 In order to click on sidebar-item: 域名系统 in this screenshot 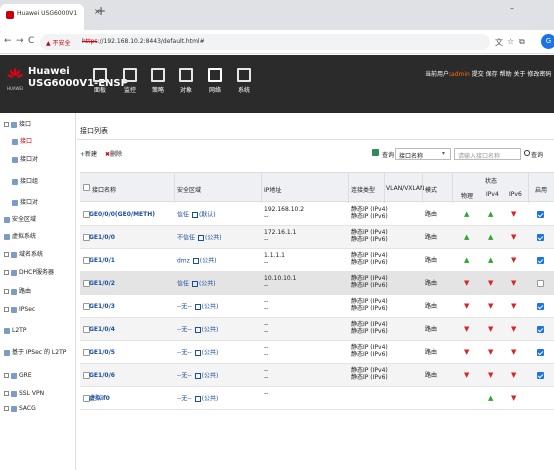, I will do `click(23, 253)`.